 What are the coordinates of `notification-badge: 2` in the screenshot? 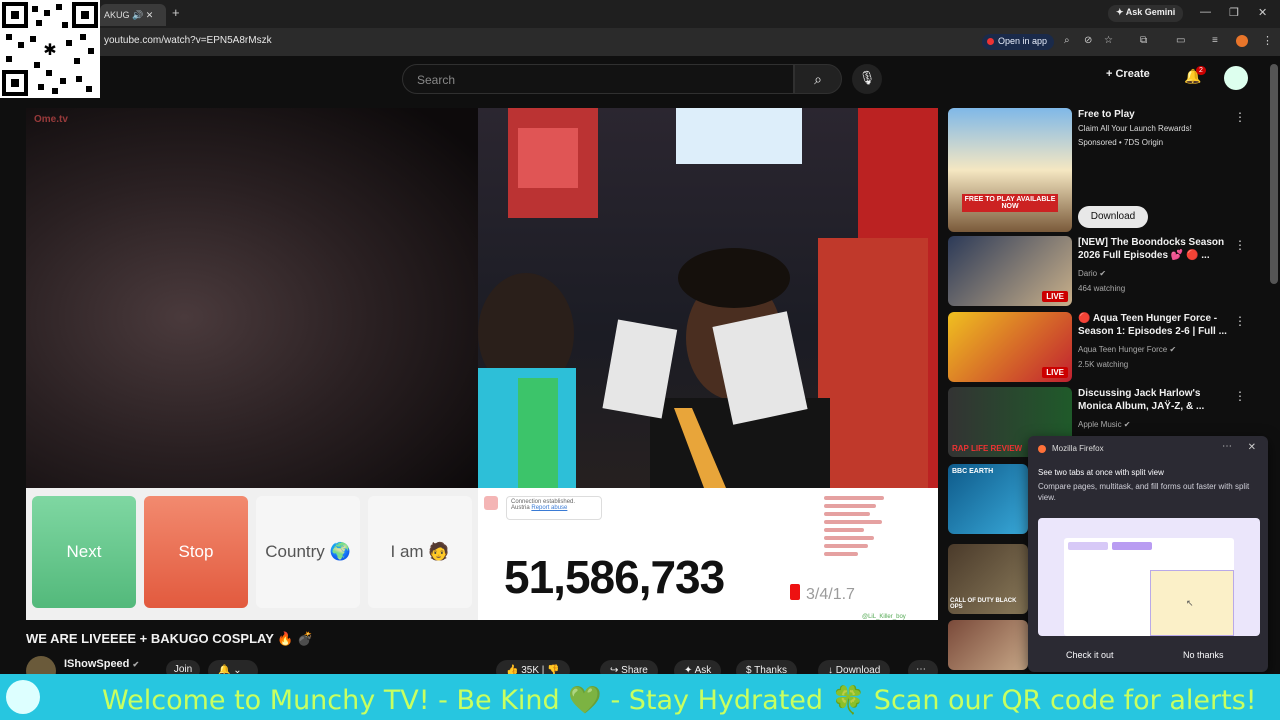 It's located at (1201, 70).